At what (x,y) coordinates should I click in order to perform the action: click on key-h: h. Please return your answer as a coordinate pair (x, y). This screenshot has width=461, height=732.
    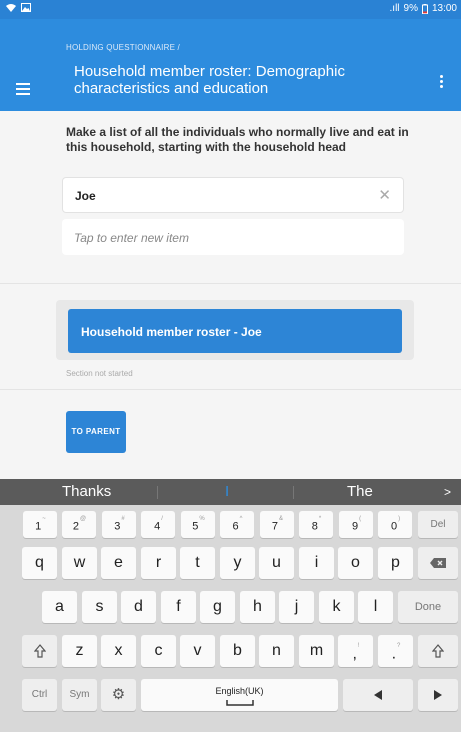
    Looking at the image, I should click on (257, 607).